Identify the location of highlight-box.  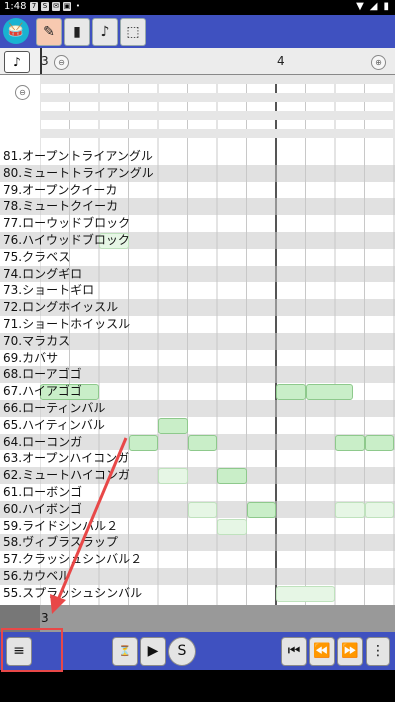
(32, 650).